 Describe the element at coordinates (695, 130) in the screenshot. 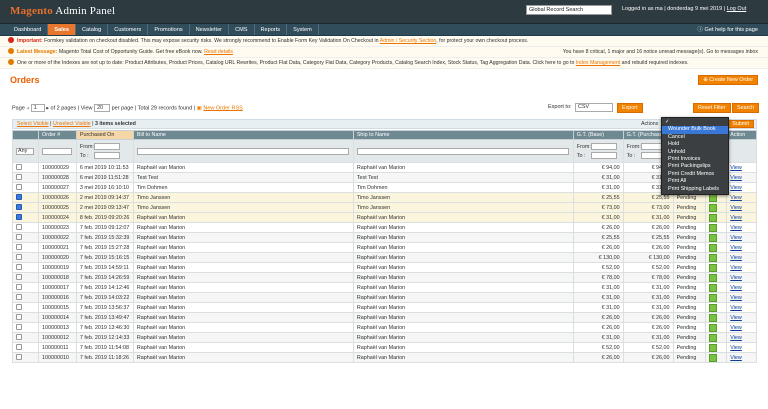

I see `action-option: Wounder Bulk Book` at that location.